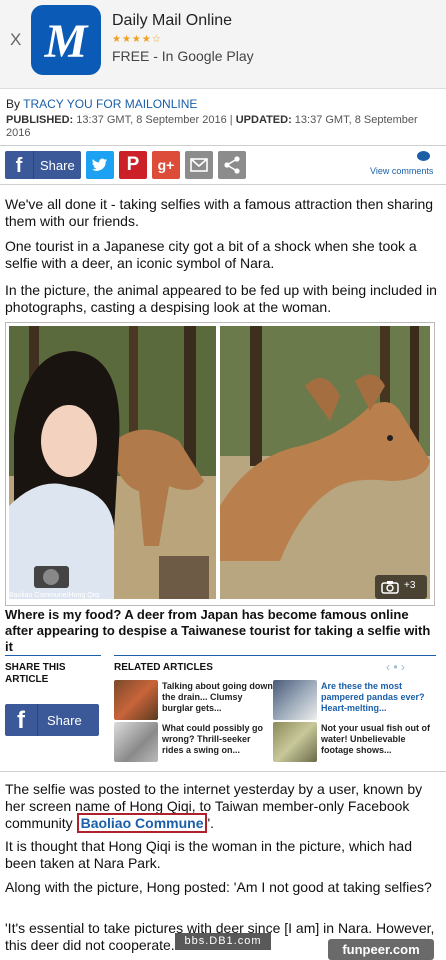  I want to click on camera-icon, so click(390, 587).